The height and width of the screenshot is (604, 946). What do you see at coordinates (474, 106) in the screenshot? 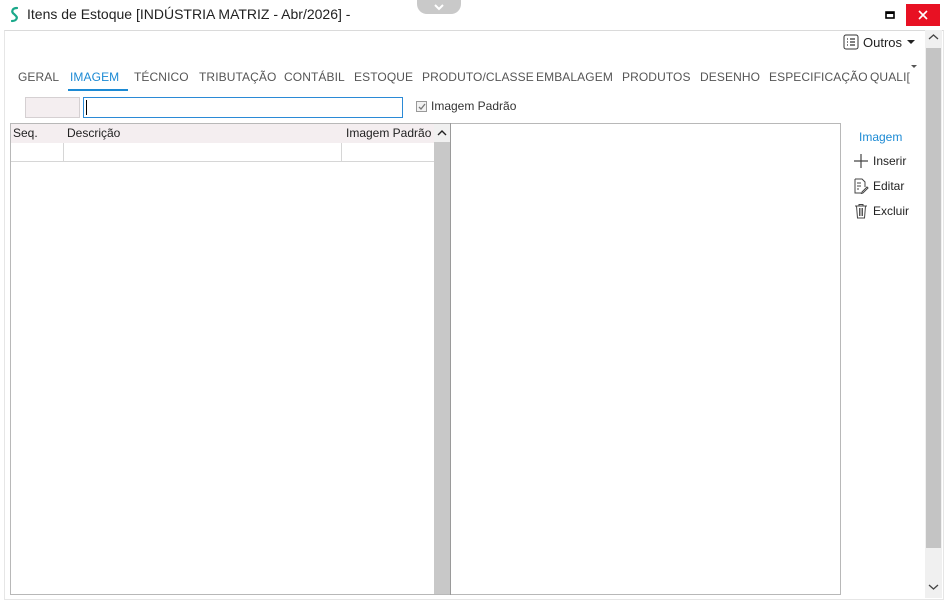
I see `default-image-label: Imagem Padrão` at bounding box center [474, 106].